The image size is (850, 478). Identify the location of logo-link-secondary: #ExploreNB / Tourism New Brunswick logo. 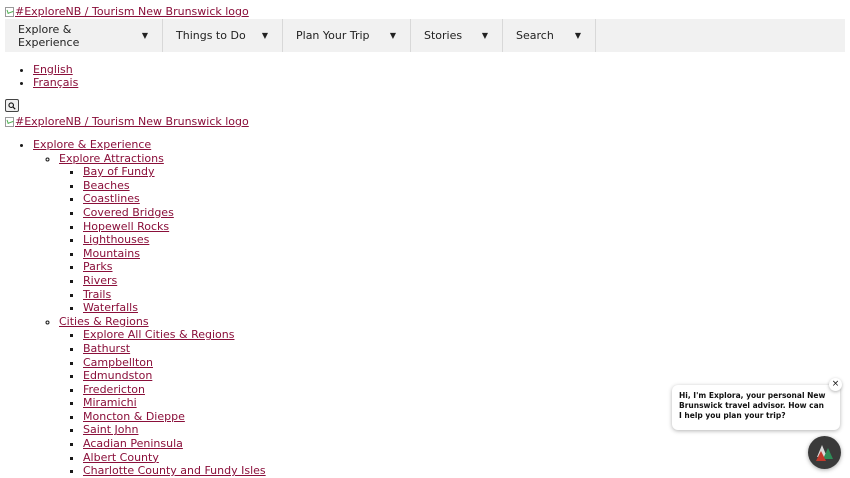
(127, 121).